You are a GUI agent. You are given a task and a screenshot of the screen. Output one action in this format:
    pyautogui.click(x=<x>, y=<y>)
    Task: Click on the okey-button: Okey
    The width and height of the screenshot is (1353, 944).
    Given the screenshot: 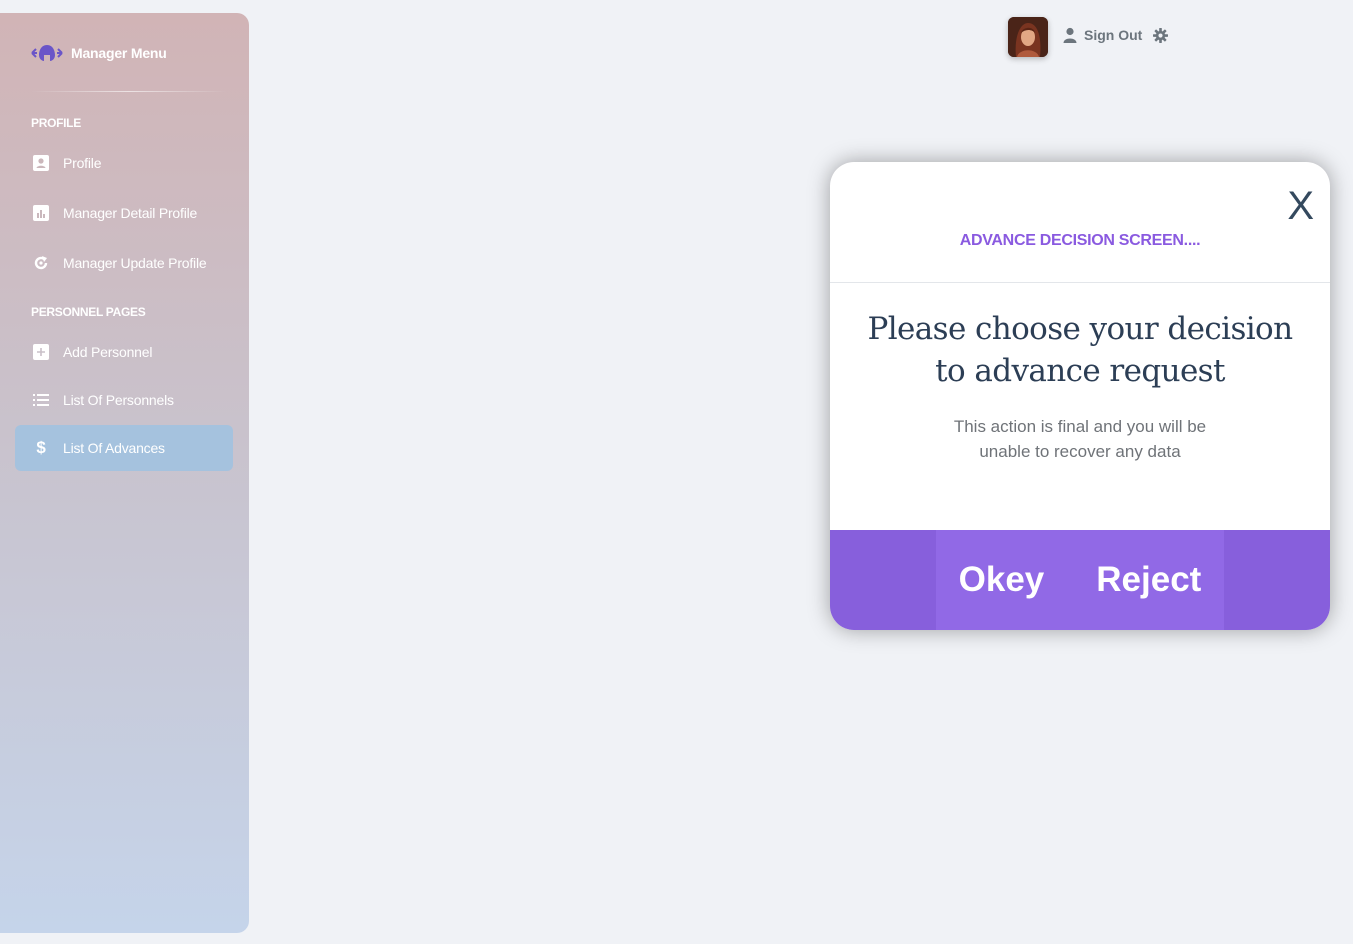 What is the action you would take?
    pyautogui.click(x=1002, y=580)
    